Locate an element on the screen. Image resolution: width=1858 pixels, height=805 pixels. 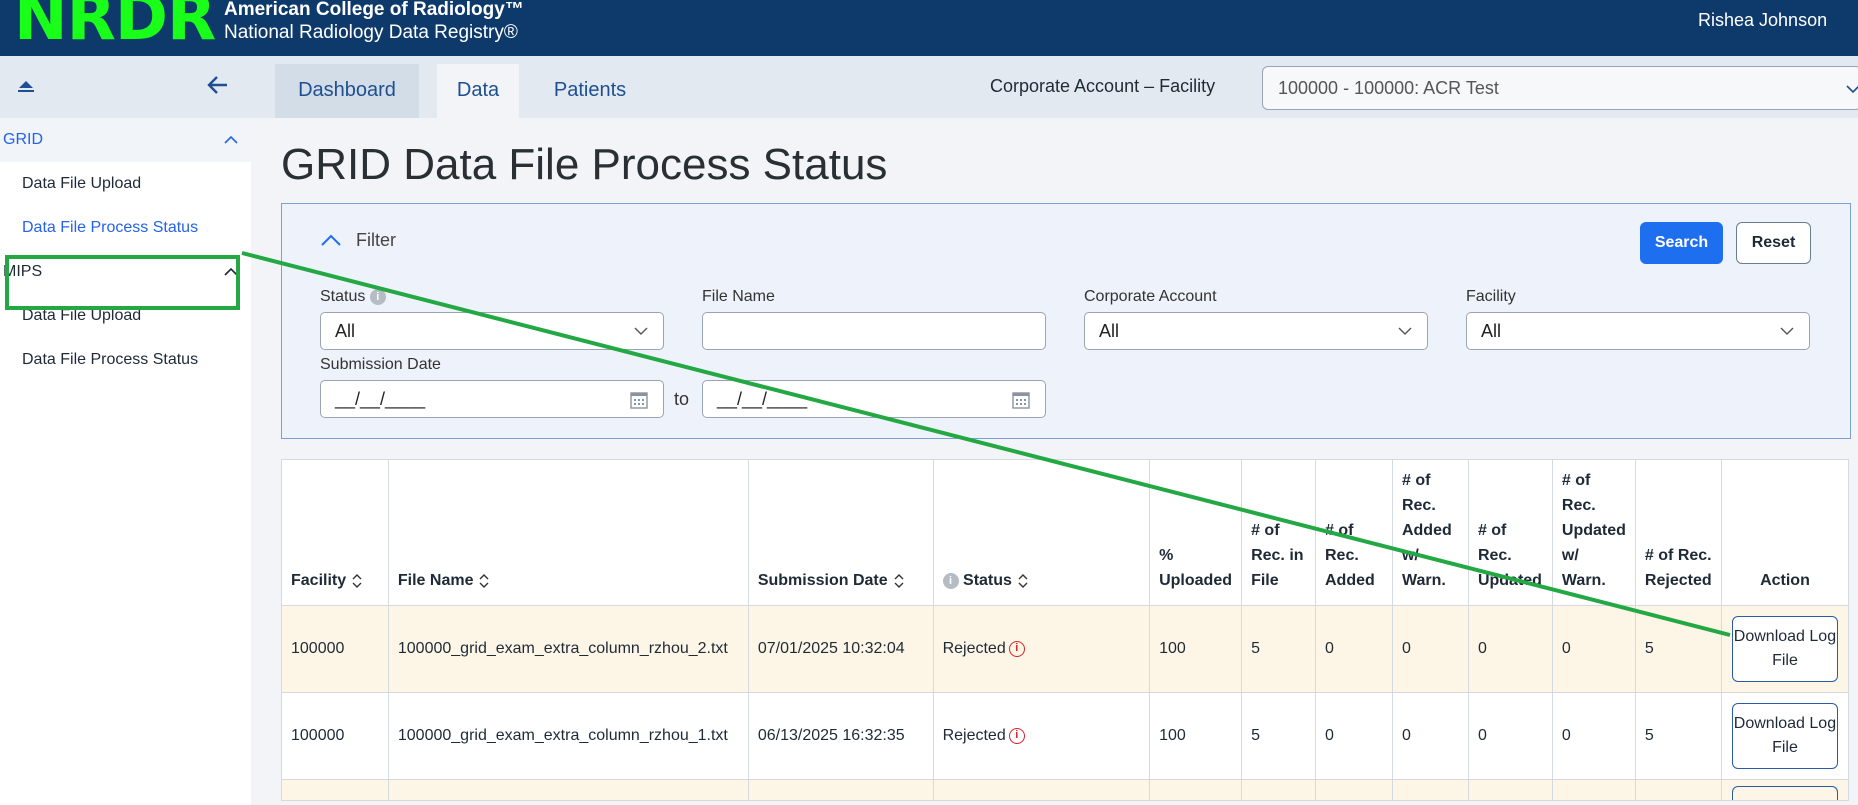
file-name-input is located at coordinates (874, 331).